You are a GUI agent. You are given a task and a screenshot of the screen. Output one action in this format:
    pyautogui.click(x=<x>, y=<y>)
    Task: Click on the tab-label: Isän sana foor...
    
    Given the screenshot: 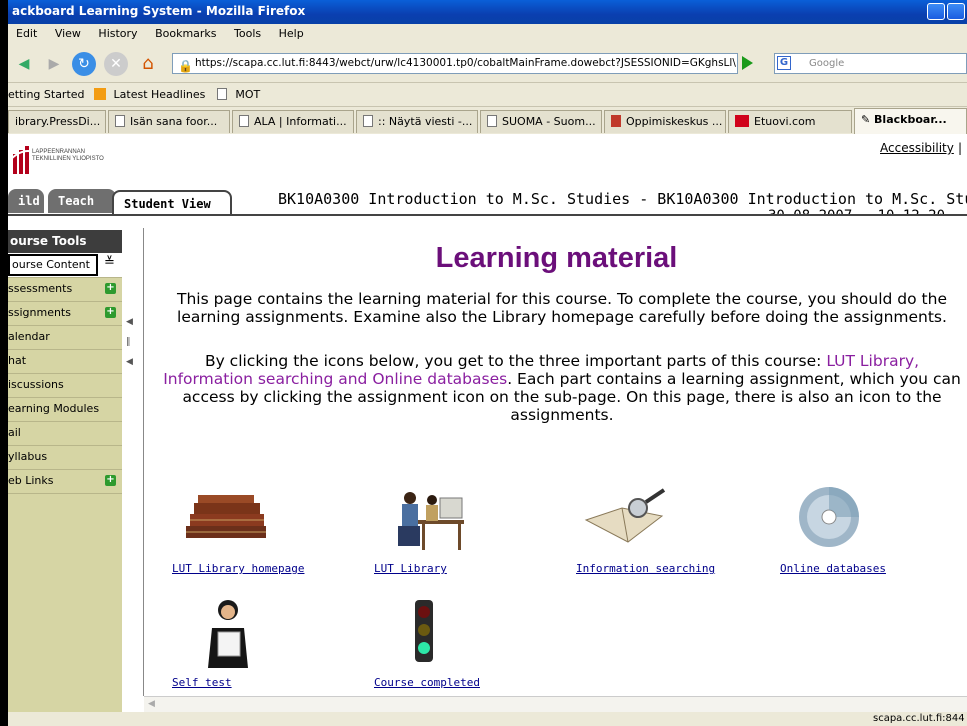 What is the action you would take?
    pyautogui.click(x=174, y=121)
    